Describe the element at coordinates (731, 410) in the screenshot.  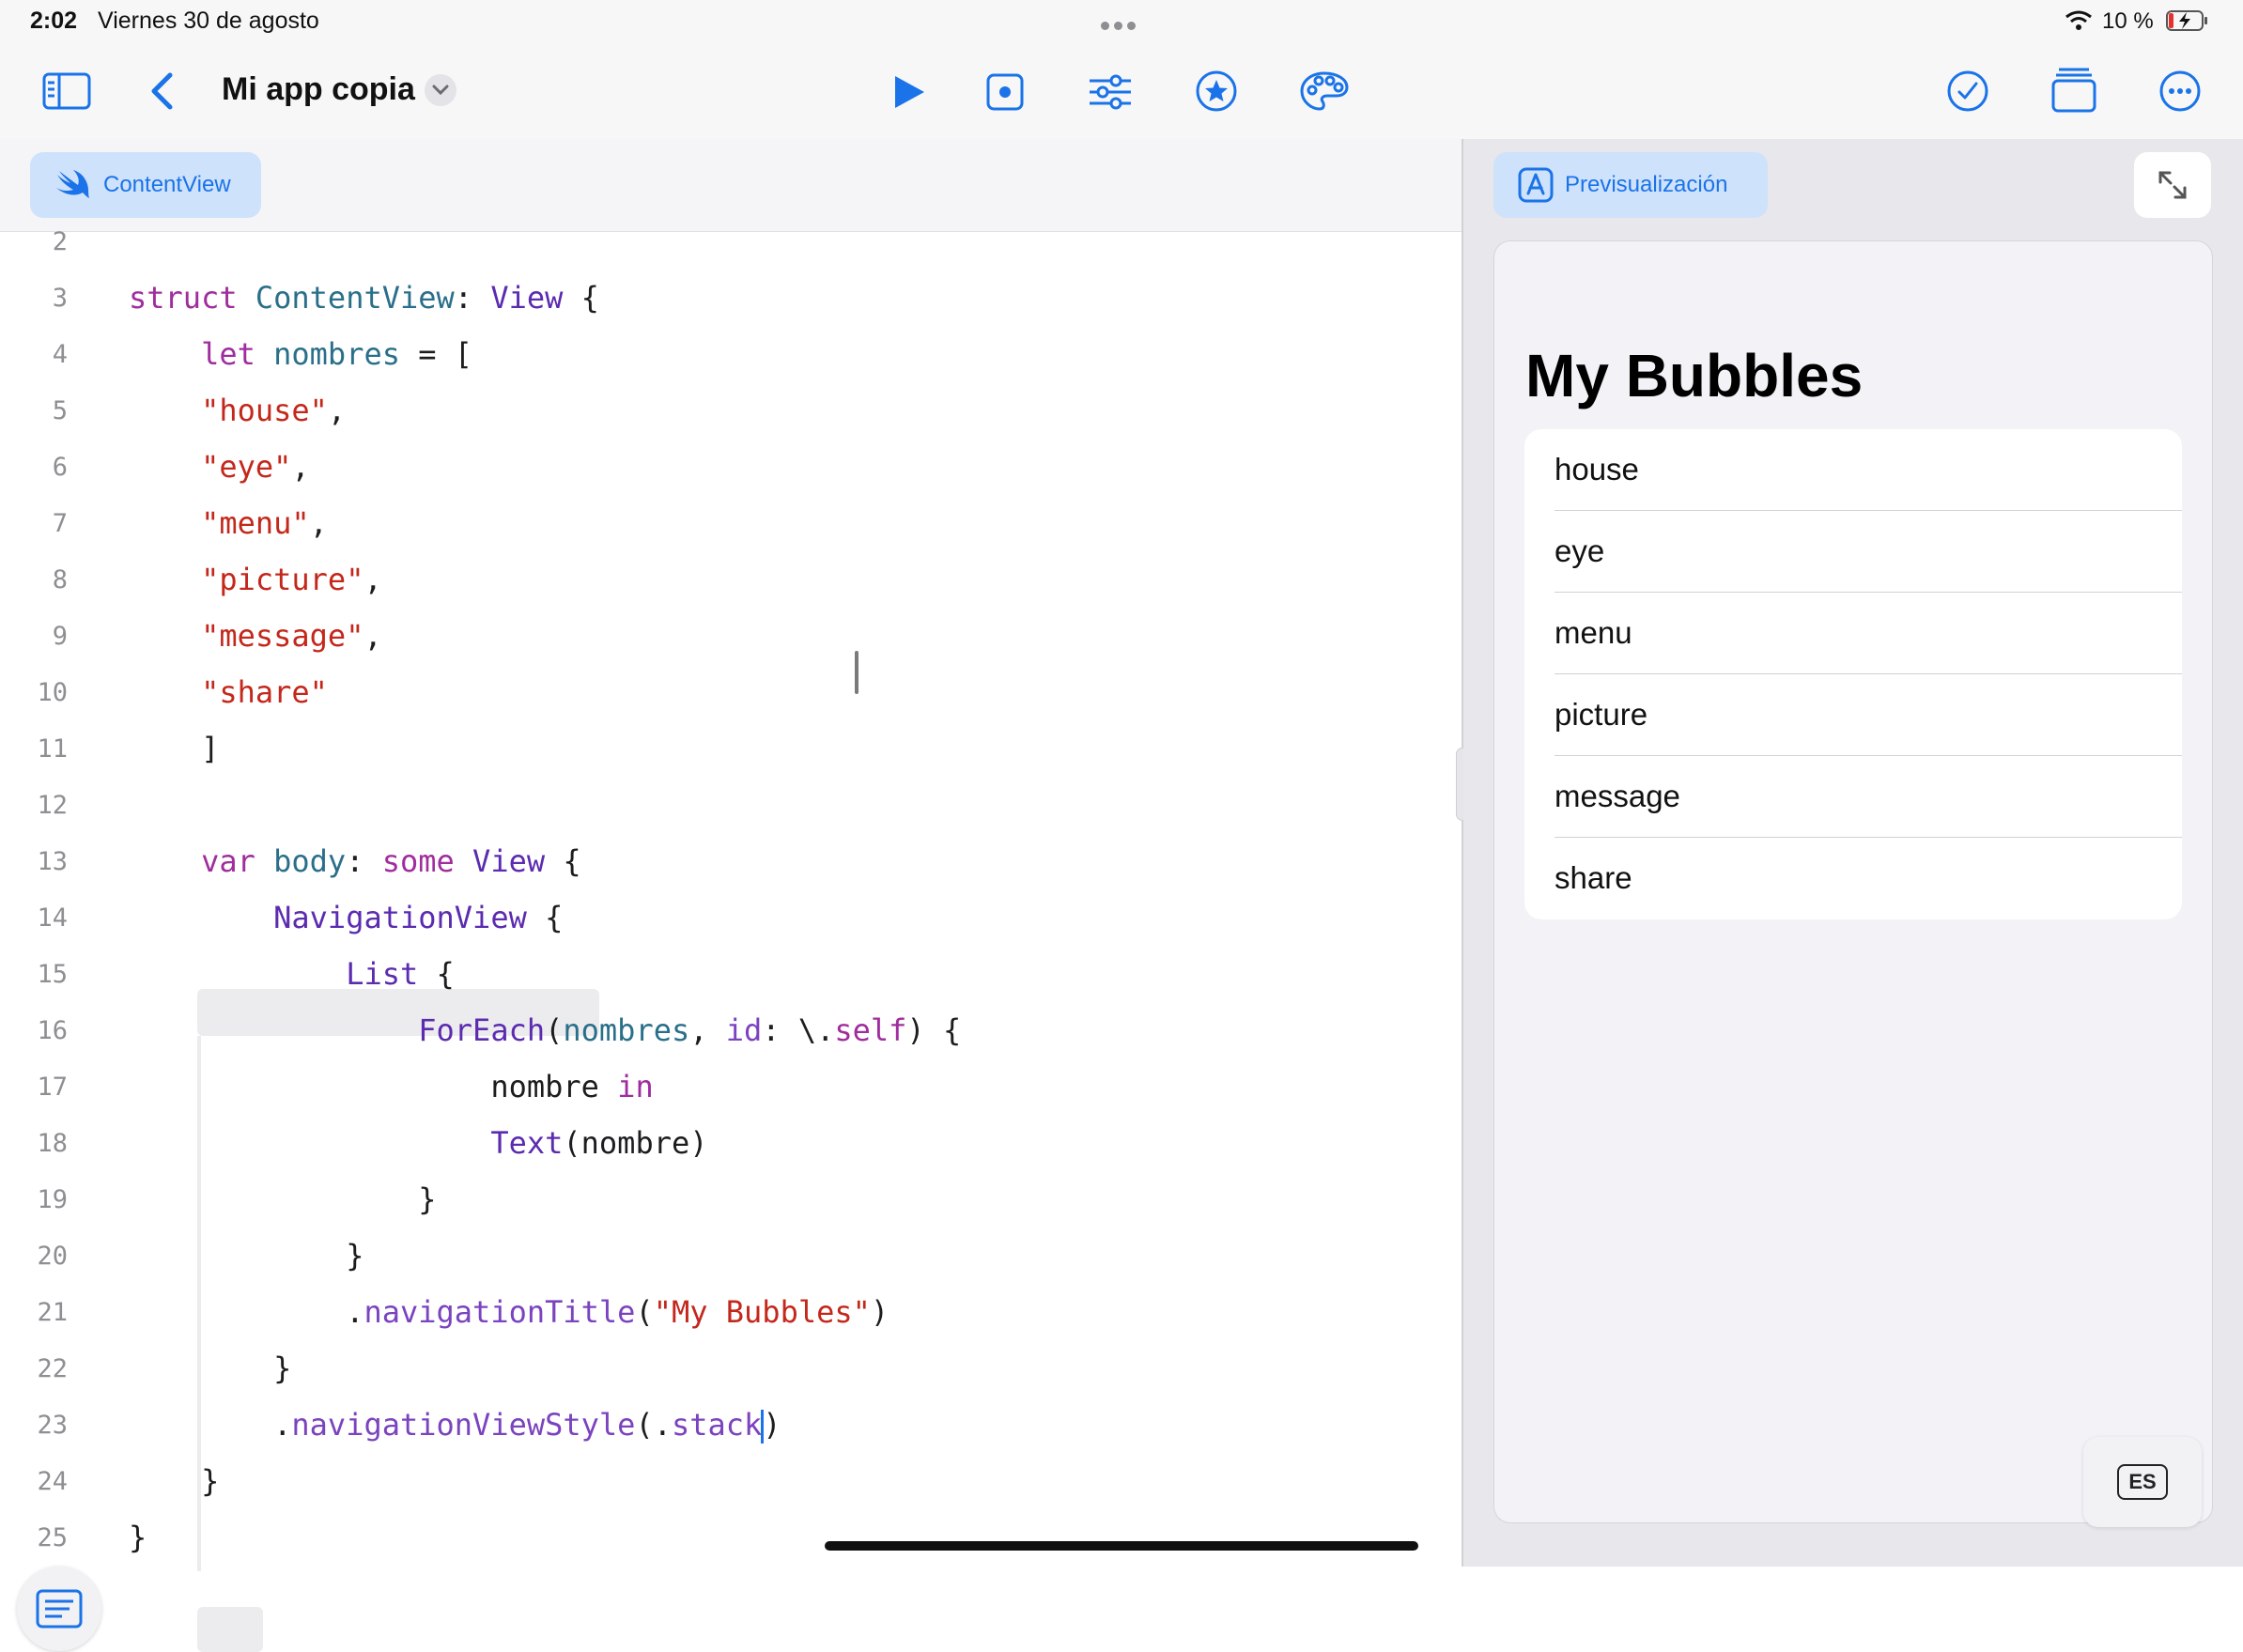
I see `code-line: 5 "house",` at that location.